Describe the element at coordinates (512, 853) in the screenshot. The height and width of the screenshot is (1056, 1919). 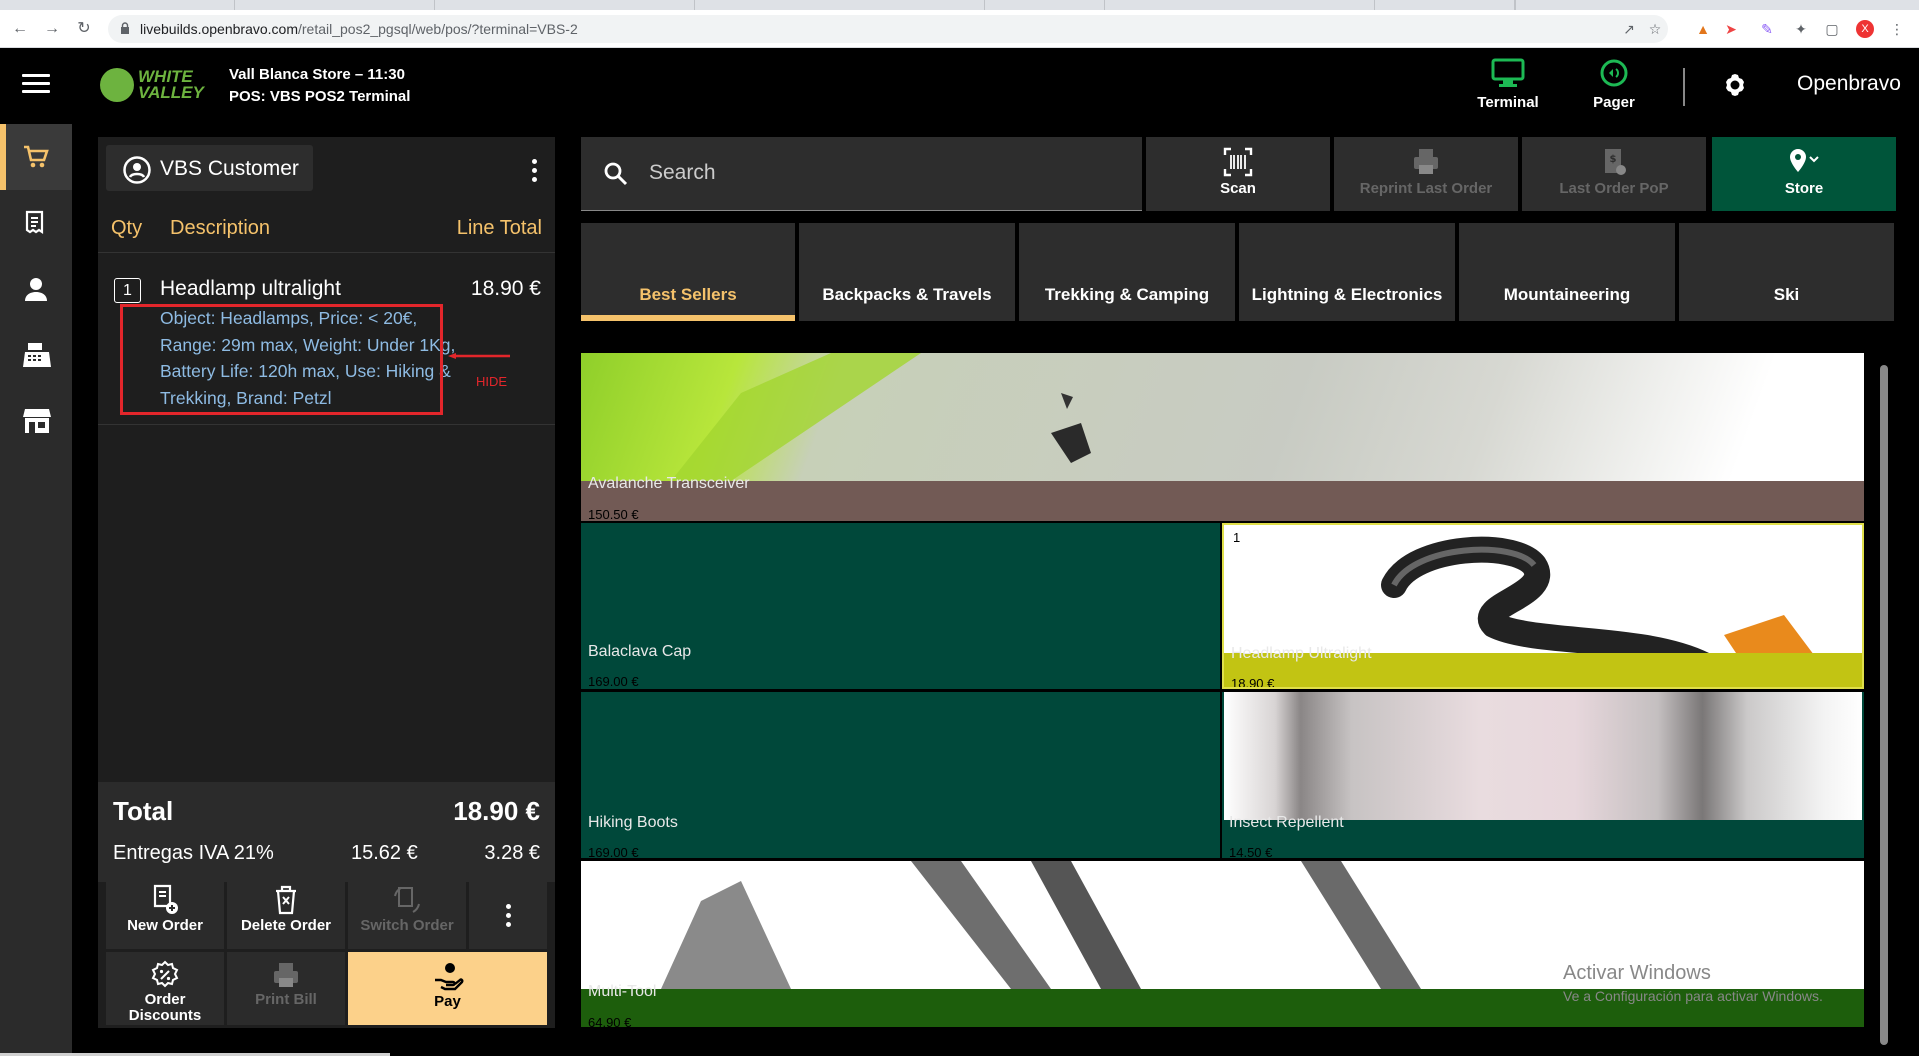
I see `tax-amount: 3.28 €` at that location.